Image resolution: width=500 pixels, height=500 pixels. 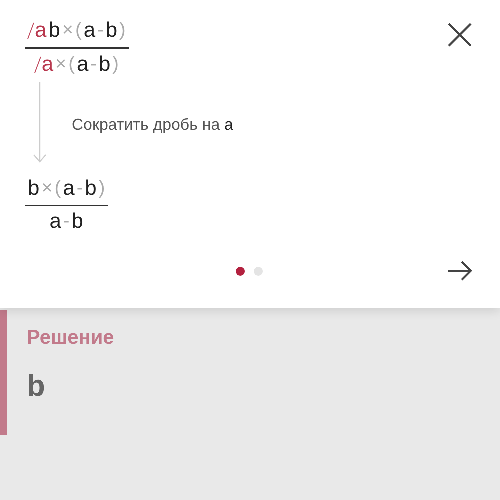 What do you see at coordinates (71, 338) in the screenshot?
I see `solution-title: Решение` at bounding box center [71, 338].